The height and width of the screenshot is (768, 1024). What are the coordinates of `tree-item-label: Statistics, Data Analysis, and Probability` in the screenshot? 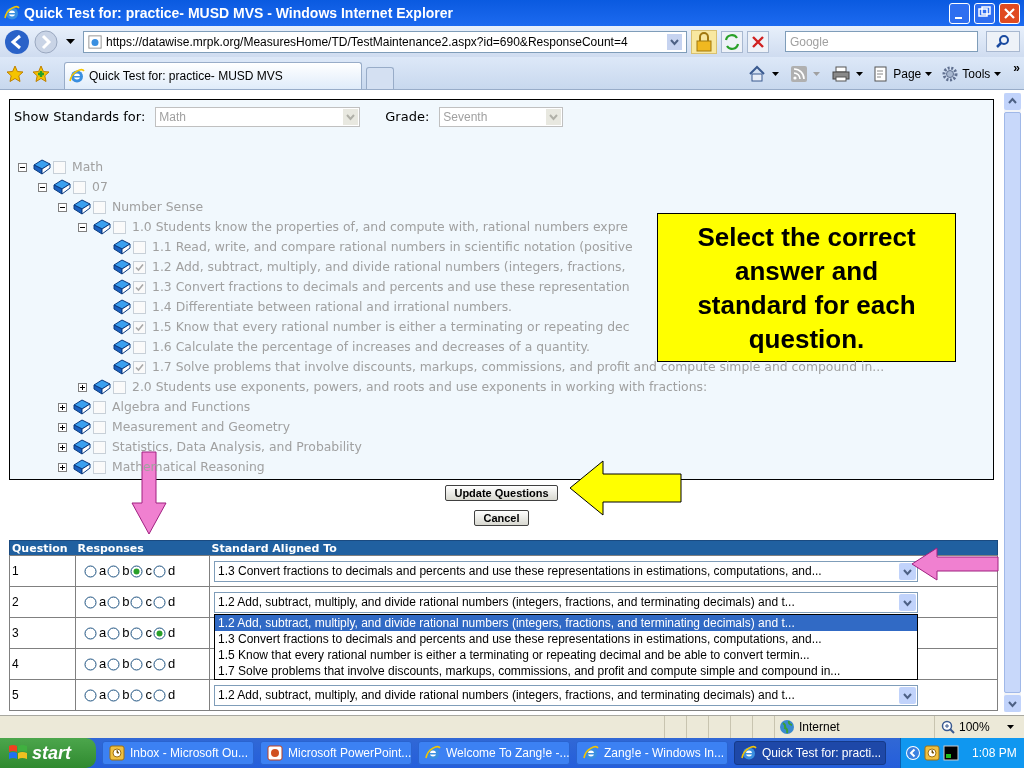 It's located at (237, 447).